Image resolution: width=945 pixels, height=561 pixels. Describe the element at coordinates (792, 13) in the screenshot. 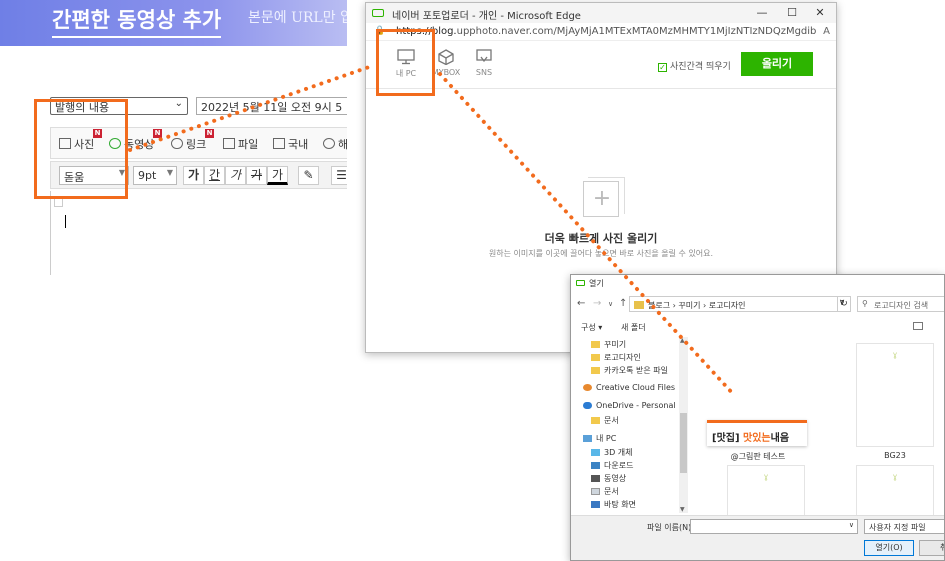

I see `maximize-button: ☐` at that location.